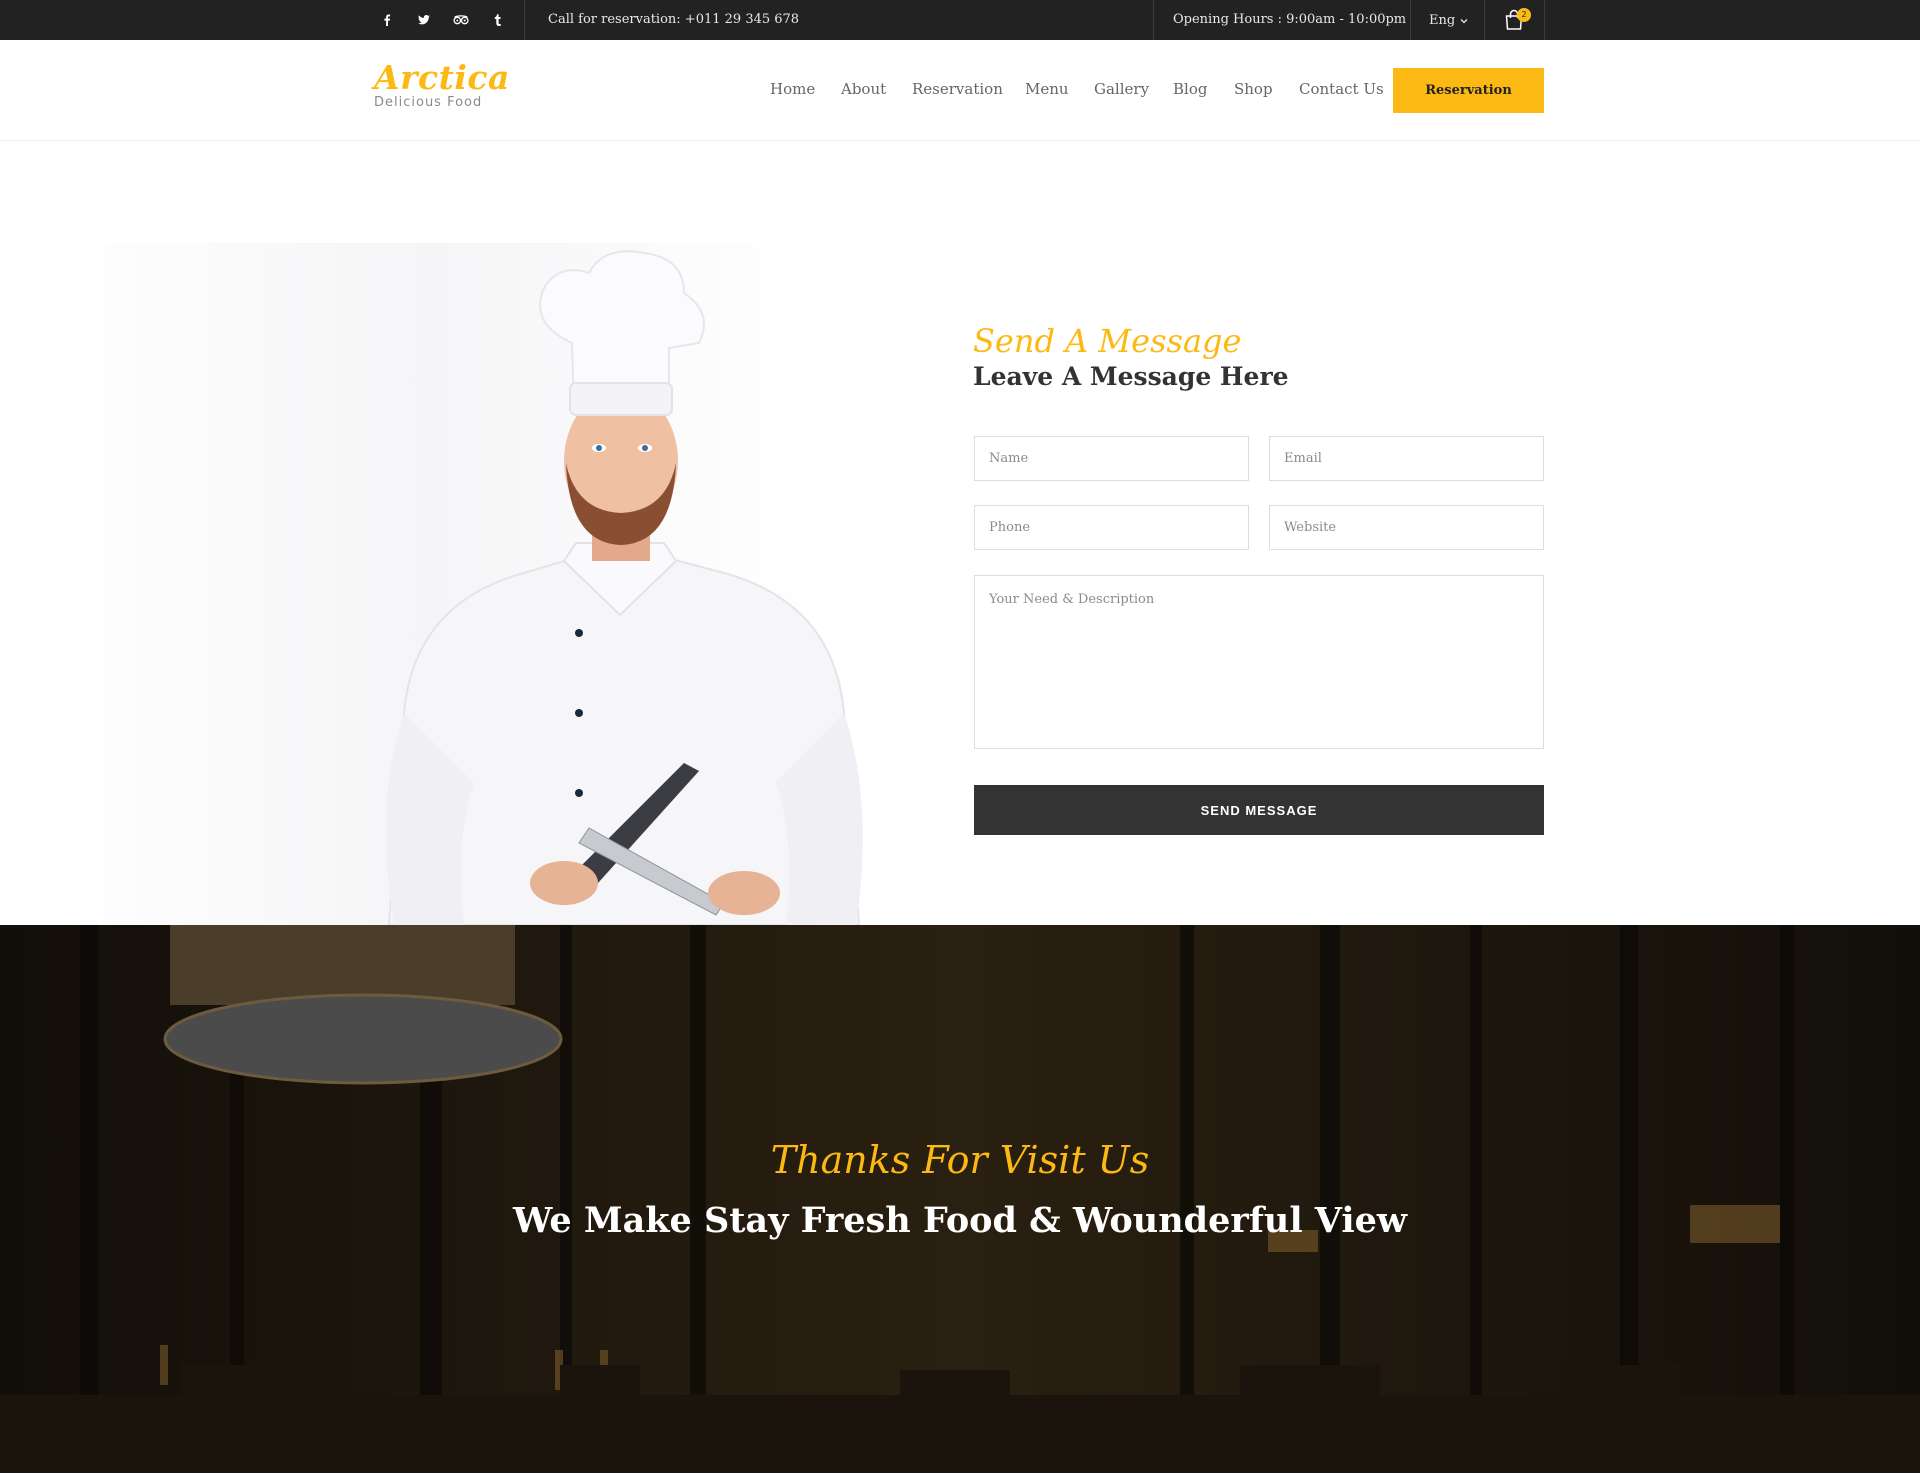 The image size is (1920, 1475). Describe the element at coordinates (1524, 15) in the screenshot. I see `cart-count-badge: 2` at that location.